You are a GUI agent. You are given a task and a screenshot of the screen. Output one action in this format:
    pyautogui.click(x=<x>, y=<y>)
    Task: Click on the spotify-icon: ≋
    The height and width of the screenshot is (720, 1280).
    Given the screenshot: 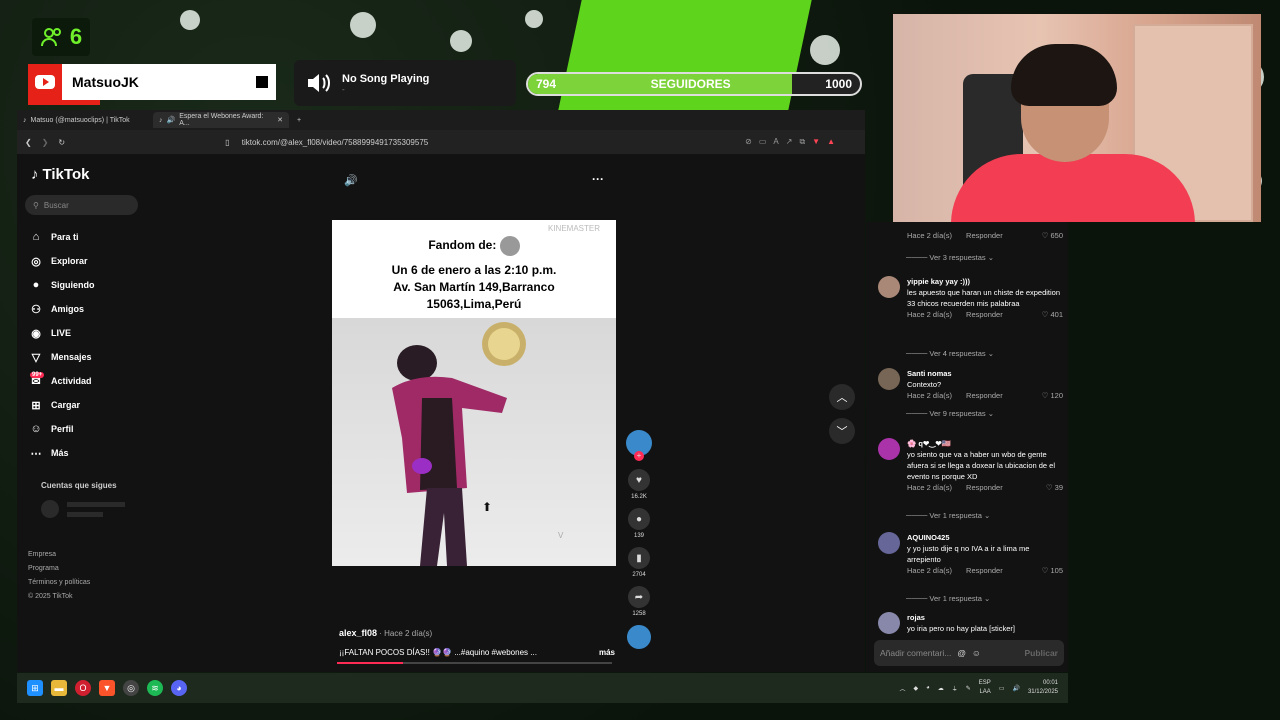 What is the action you would take?
    pyautogui.click(x=155, y=688)
    